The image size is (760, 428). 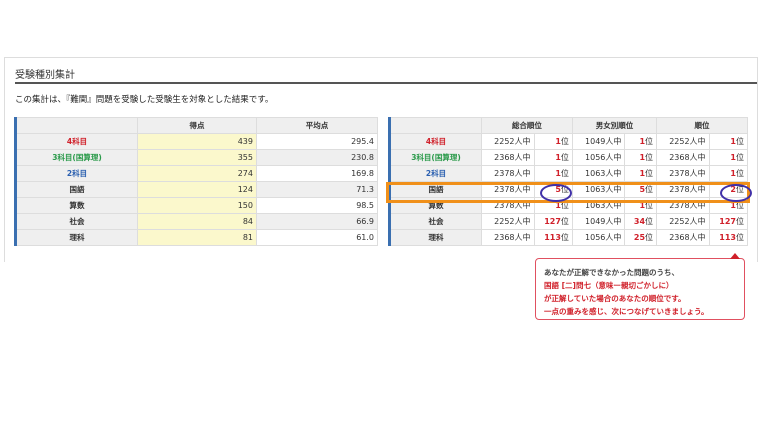 I want to click on tooltip-line: 一点の重みを感じ、次につなげていきましょう。, so click(x=626, y=311).